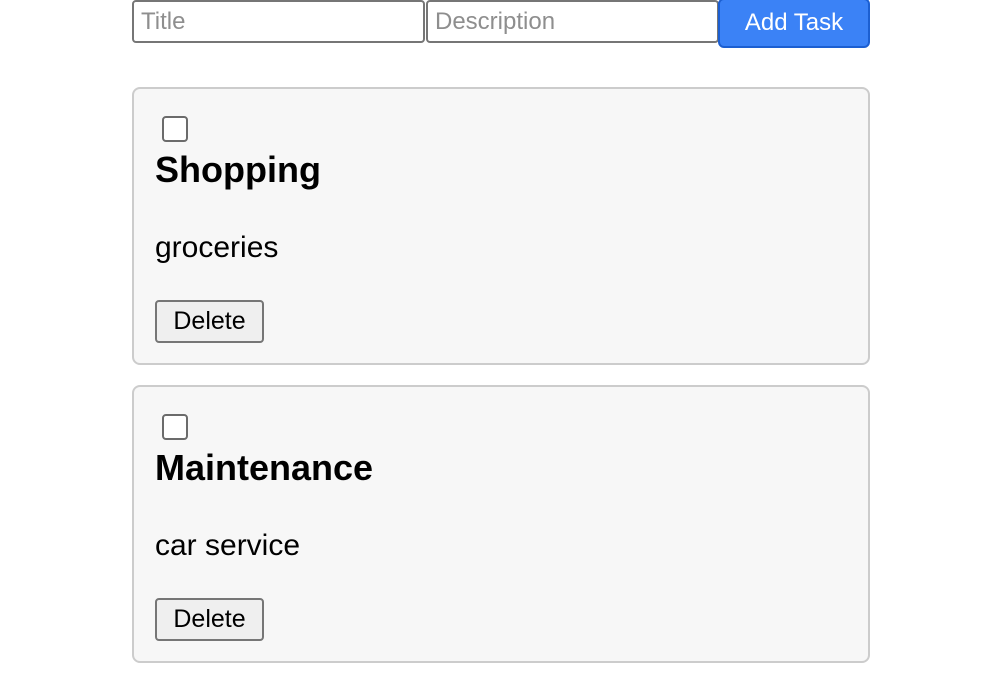 Image resolution: width=982 pixels, height=683 pixels. Describe the element at coordinates (572, 21) in the screenshot. I see `description-input` at that location.